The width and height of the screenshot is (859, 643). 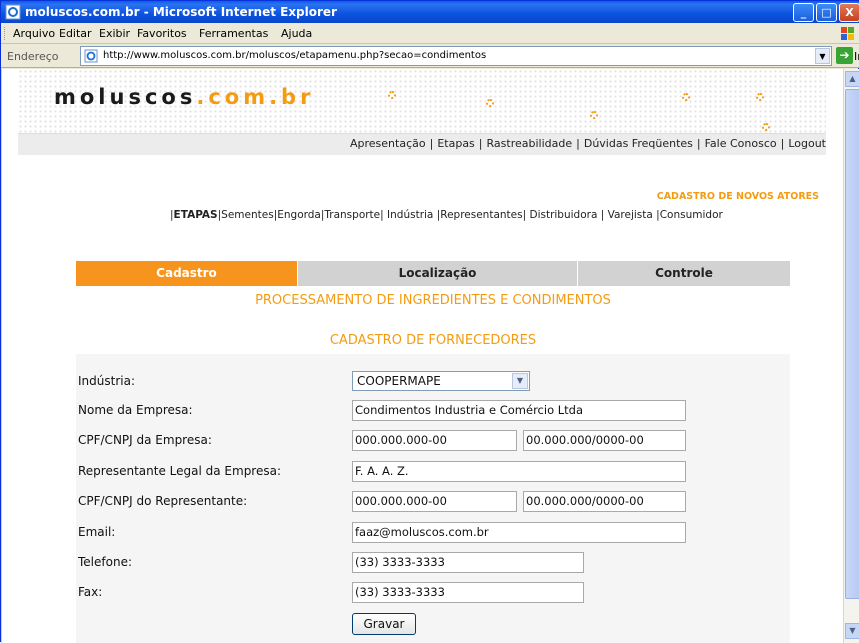 I want to click on step-consumidor: Consumidor, so click(x=691, y=215).